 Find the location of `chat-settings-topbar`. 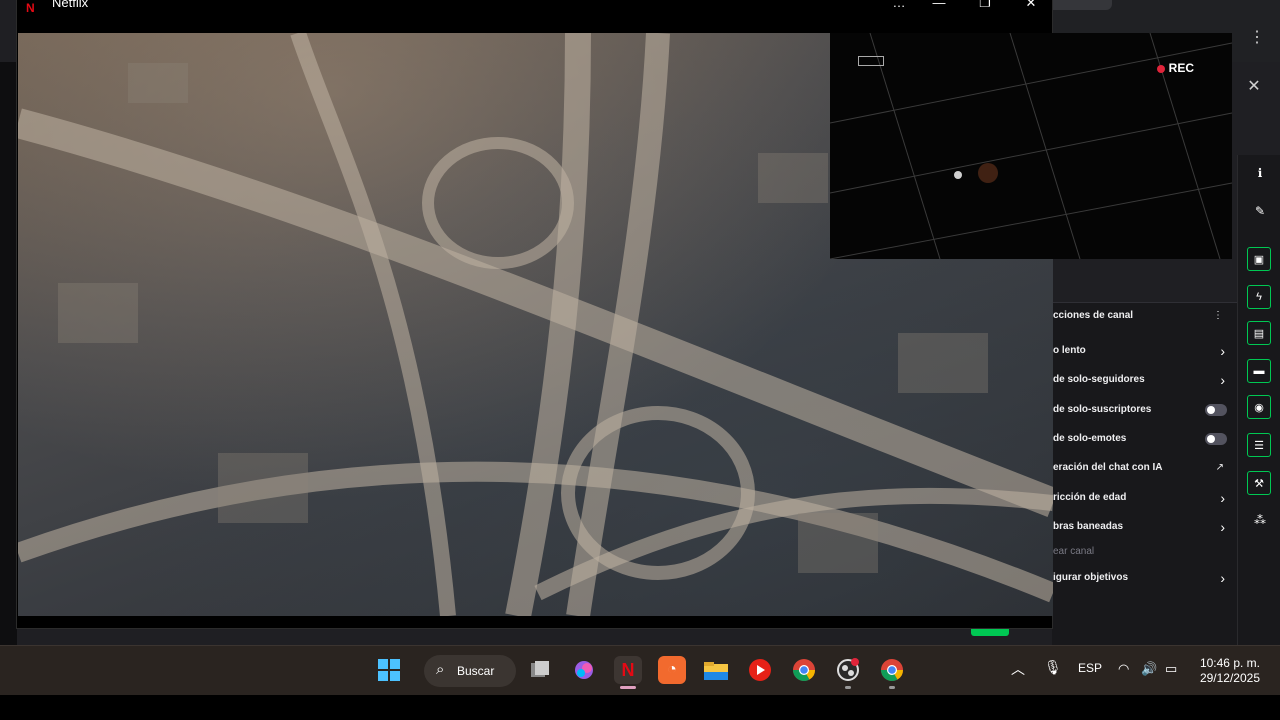

chat-settings-topbar is located at coordinates (1144, 280).